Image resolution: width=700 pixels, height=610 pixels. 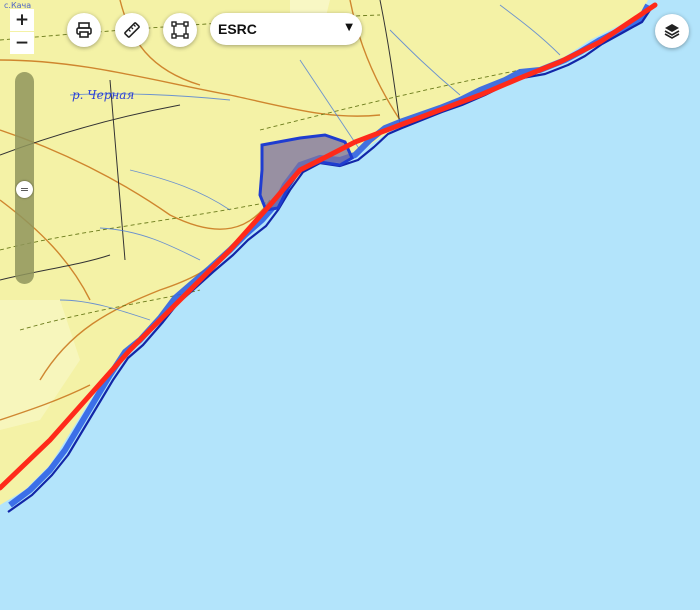 I want to click on layers-icon, so click(x=672, y=31).